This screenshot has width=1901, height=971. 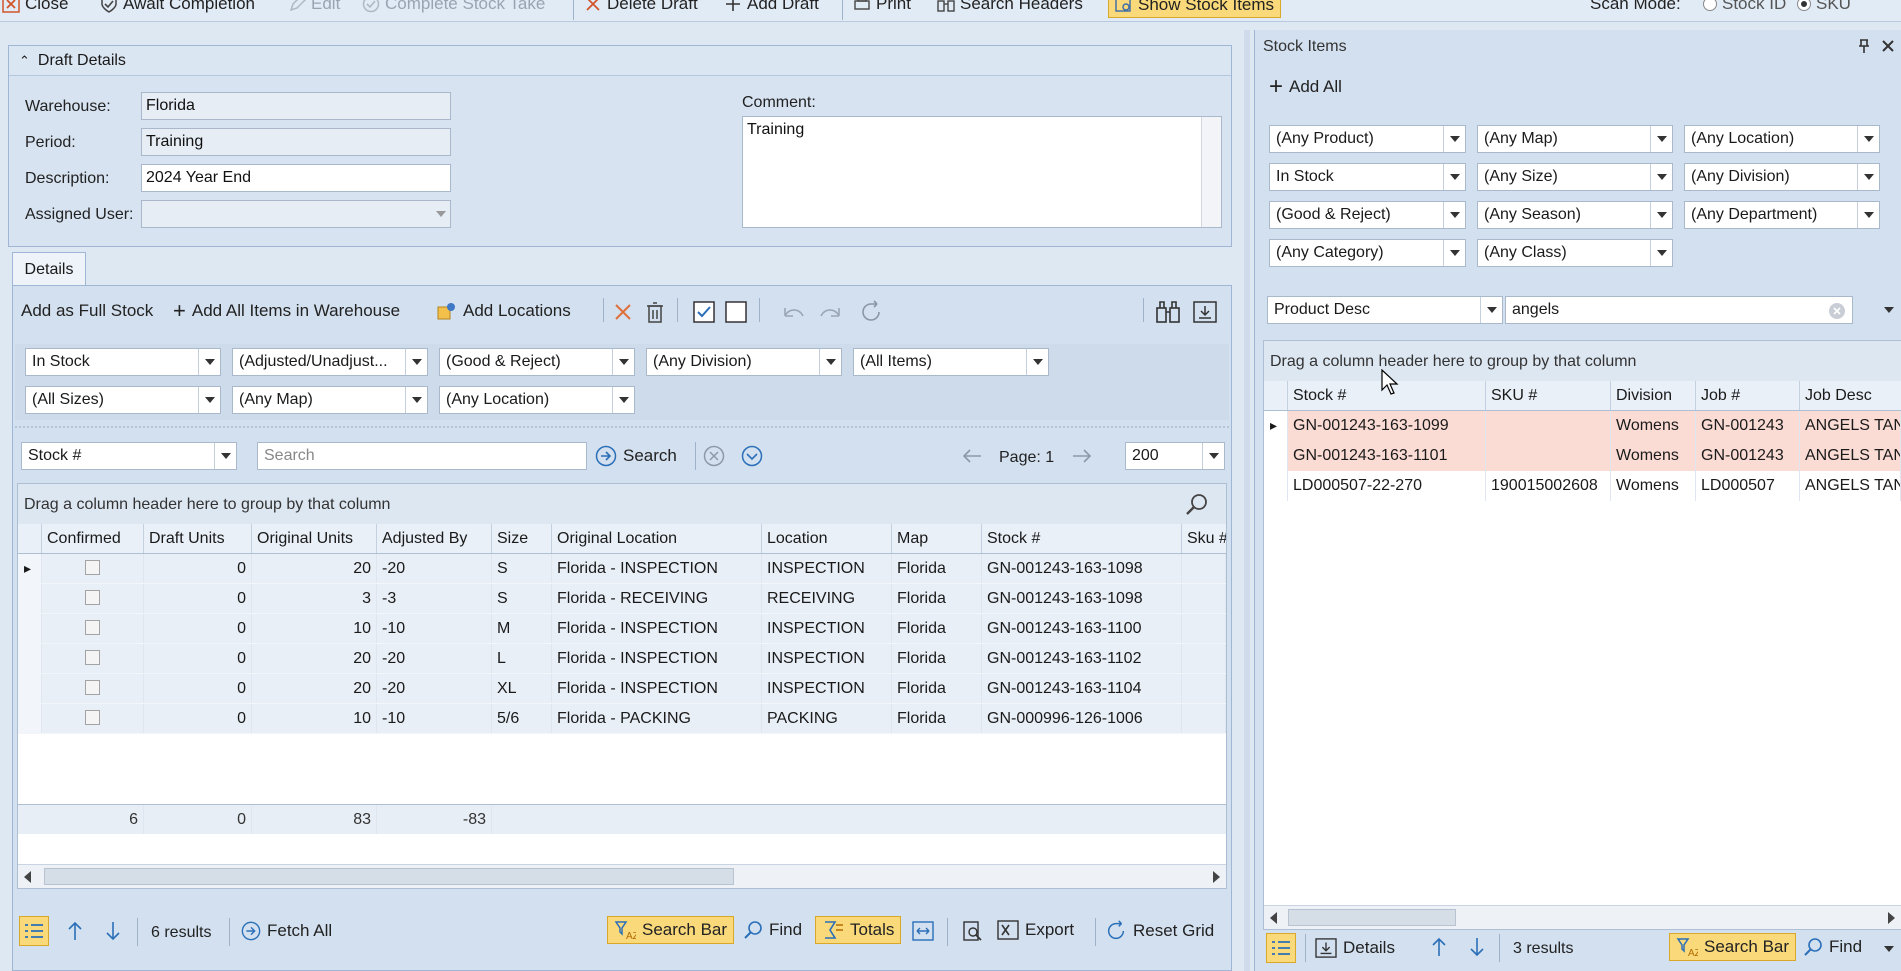 I want to click on column-header: Confirmed, so click(x=93, y=538).